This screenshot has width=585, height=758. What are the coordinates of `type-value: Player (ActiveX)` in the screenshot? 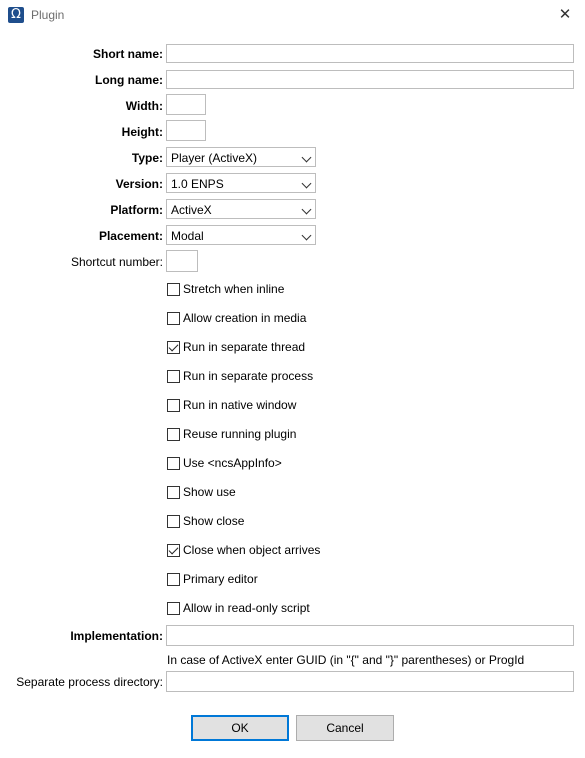 It's located at (214, 158).